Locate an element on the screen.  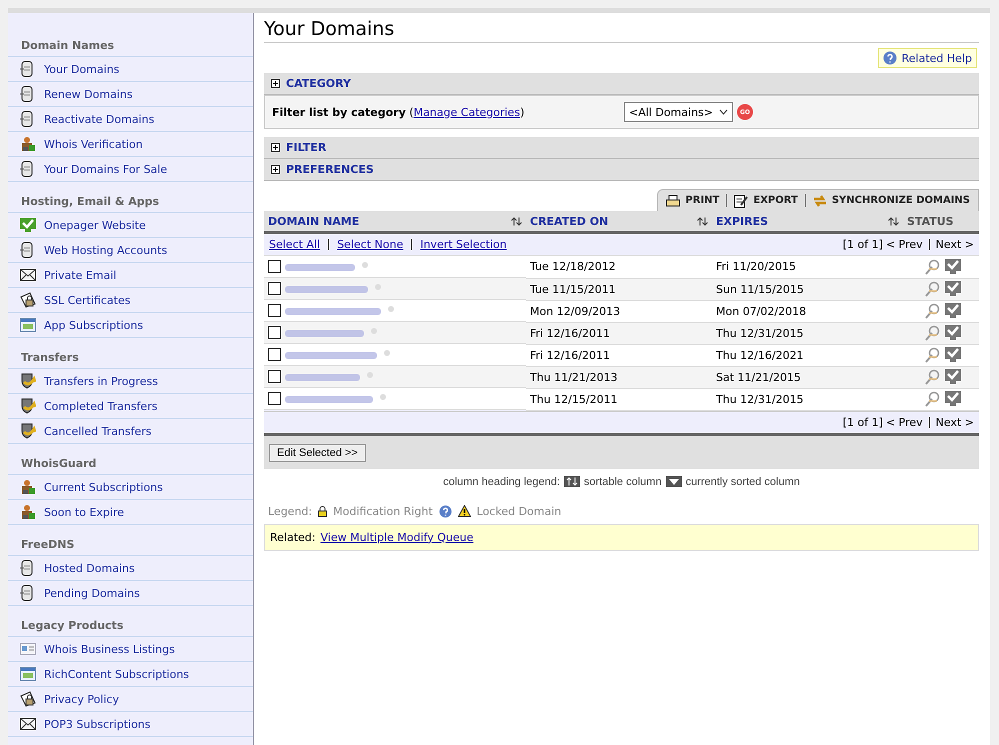
section-header: PREFERENCES is located at coordinates (621, 170).